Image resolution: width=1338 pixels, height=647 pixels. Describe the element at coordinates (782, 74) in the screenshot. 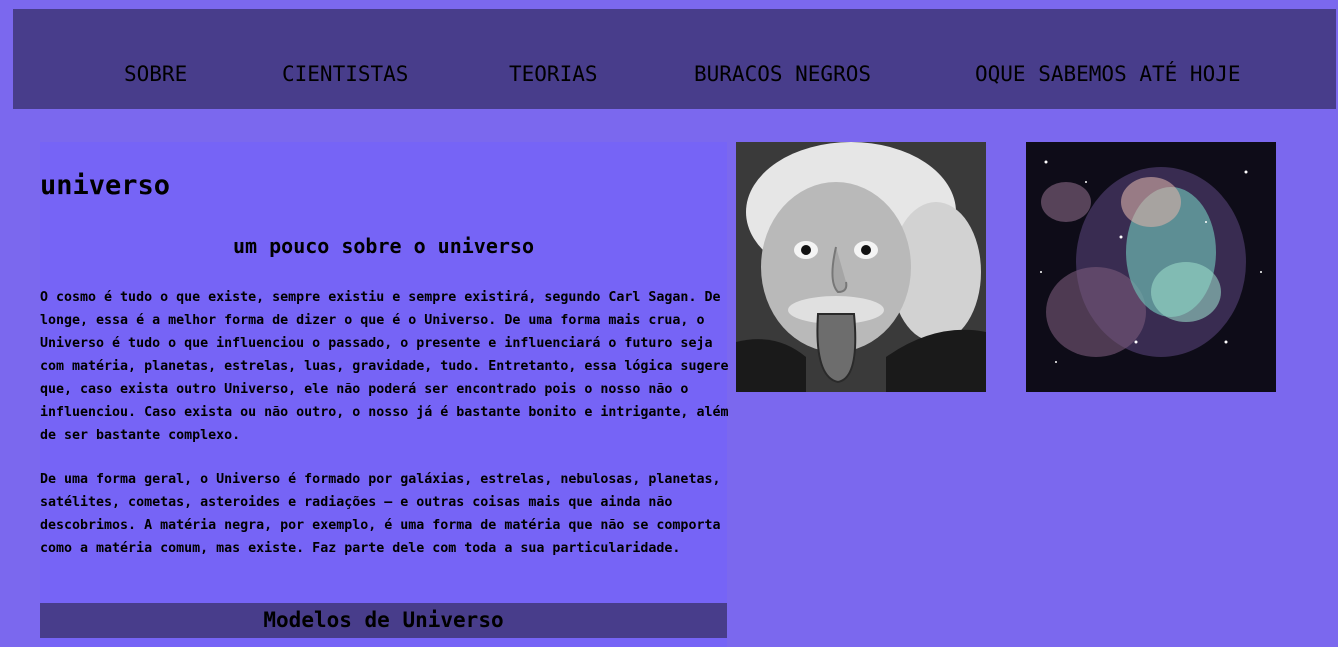

I see `nav-item-buracos-negros: BURACOS NEGROS` at that location.